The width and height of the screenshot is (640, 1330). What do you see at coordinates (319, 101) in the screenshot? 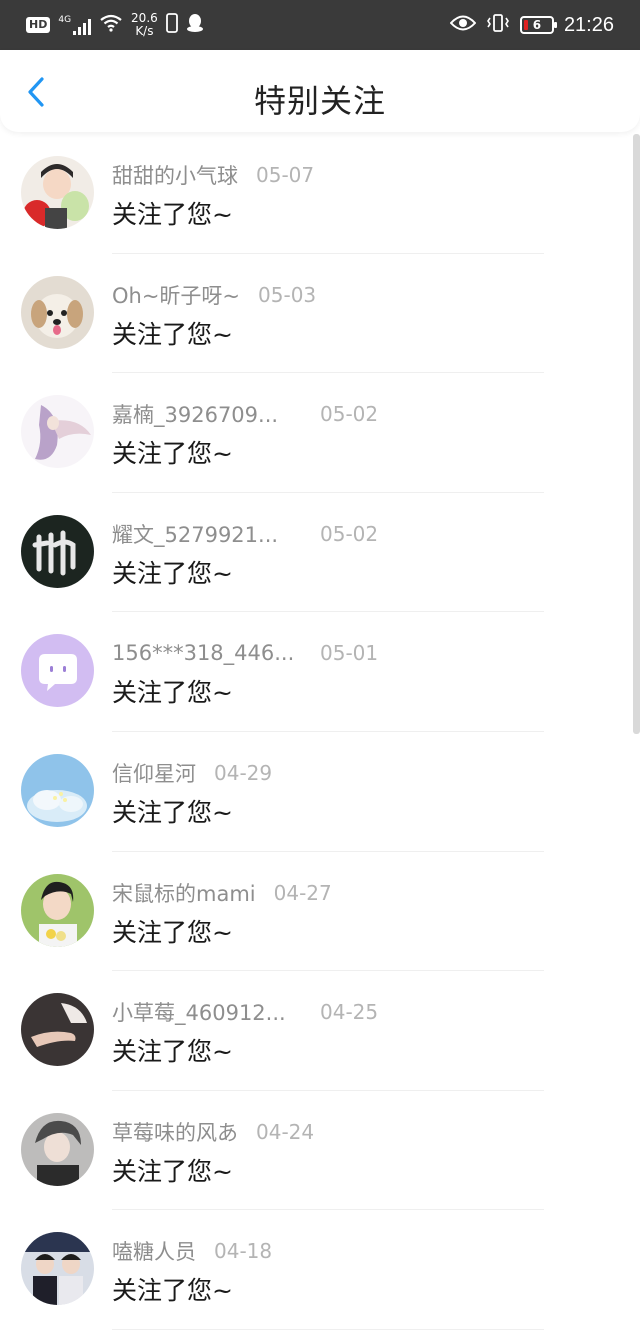
I see `page-title: 特别关注` at bounding box center [319, 101].